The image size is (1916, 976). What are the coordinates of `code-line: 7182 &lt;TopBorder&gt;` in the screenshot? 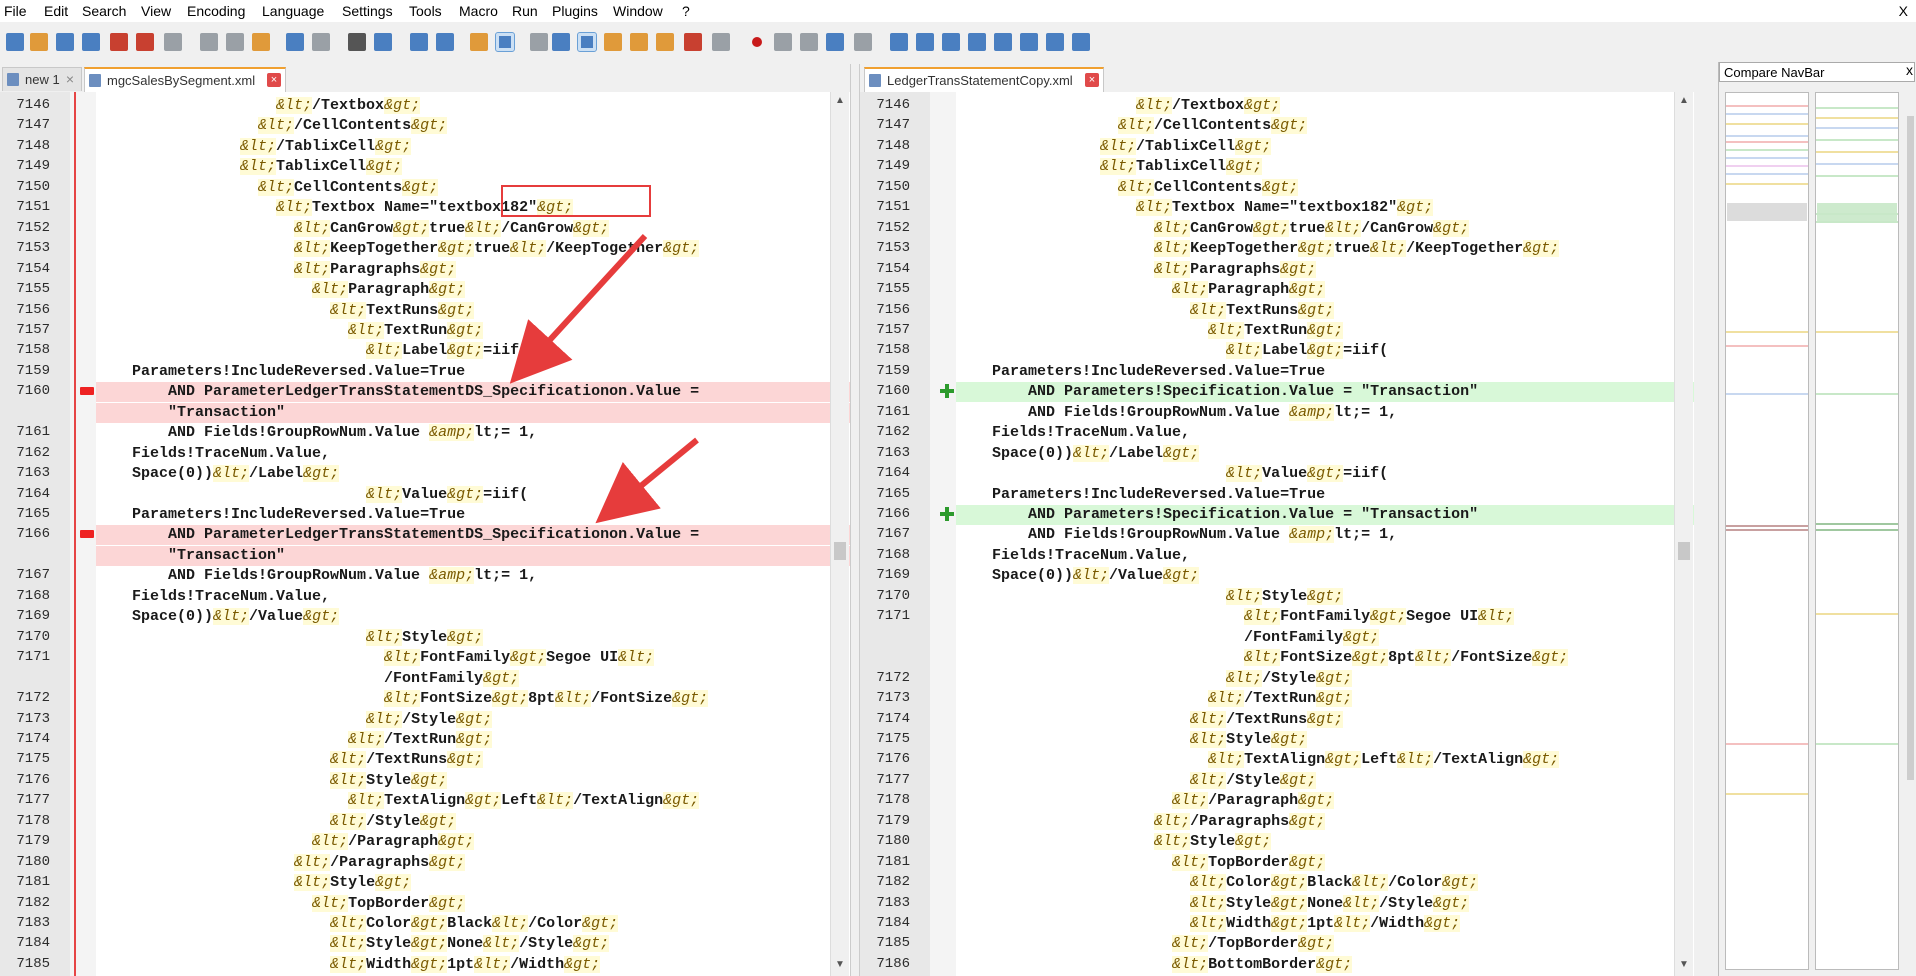 It's located at (425, 904).